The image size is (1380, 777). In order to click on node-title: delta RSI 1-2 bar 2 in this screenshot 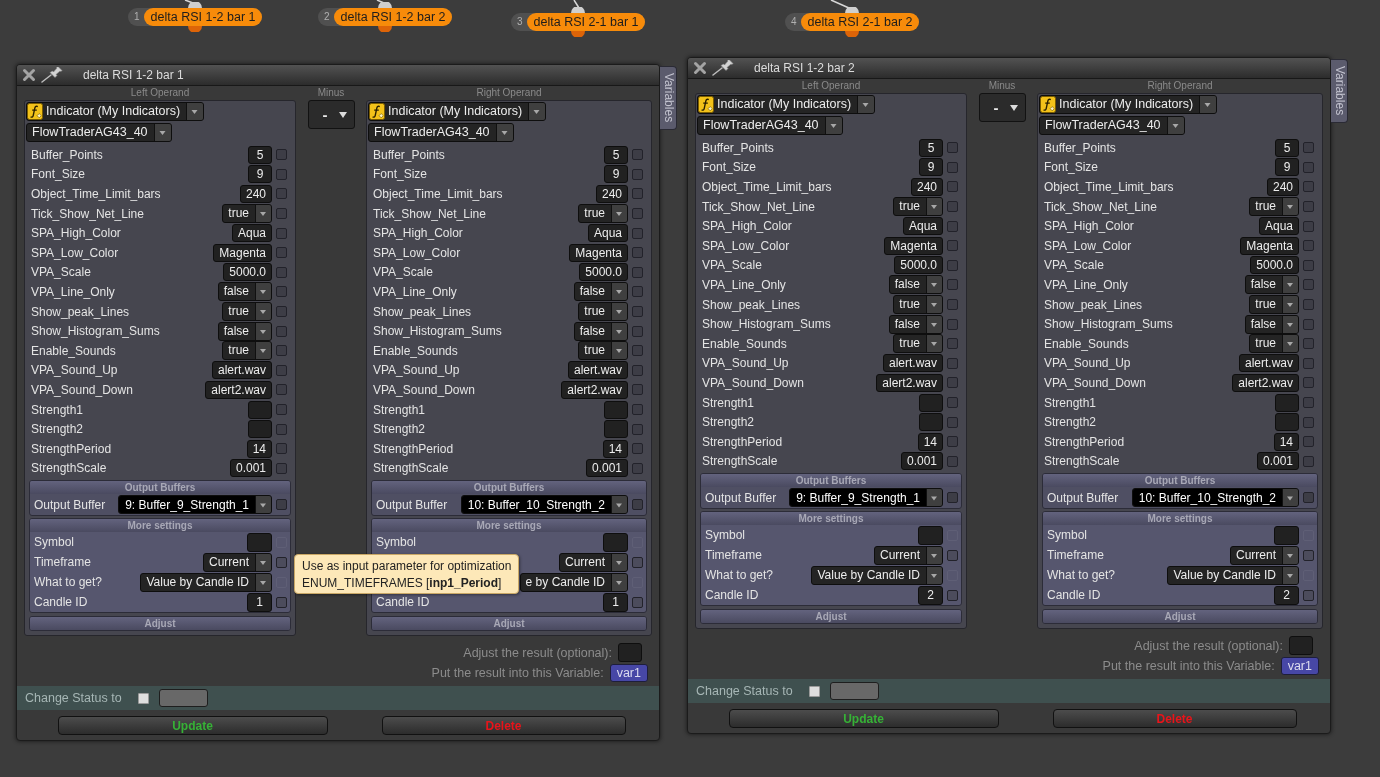, I will do `click(393, 17)`.